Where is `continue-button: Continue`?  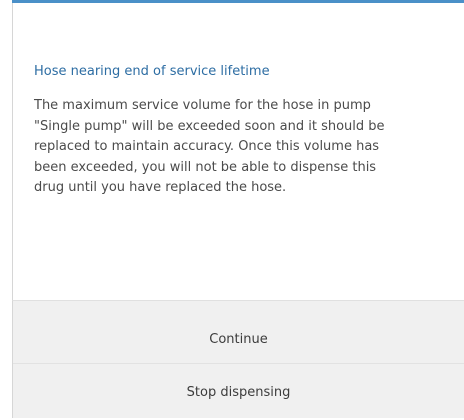
continue-button: Continue is located at coordinates (238, 339).